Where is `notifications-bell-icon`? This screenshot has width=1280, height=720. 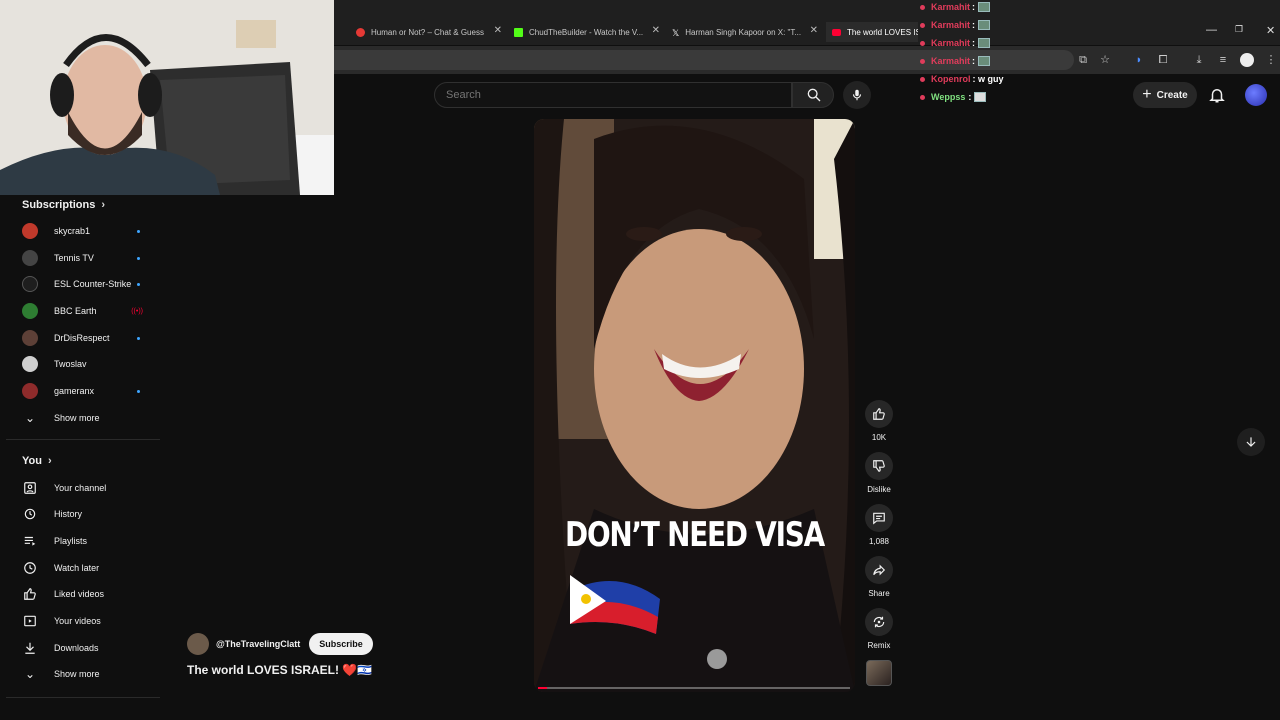 notifications-bell-icon is located at coordinates (1217, 95).